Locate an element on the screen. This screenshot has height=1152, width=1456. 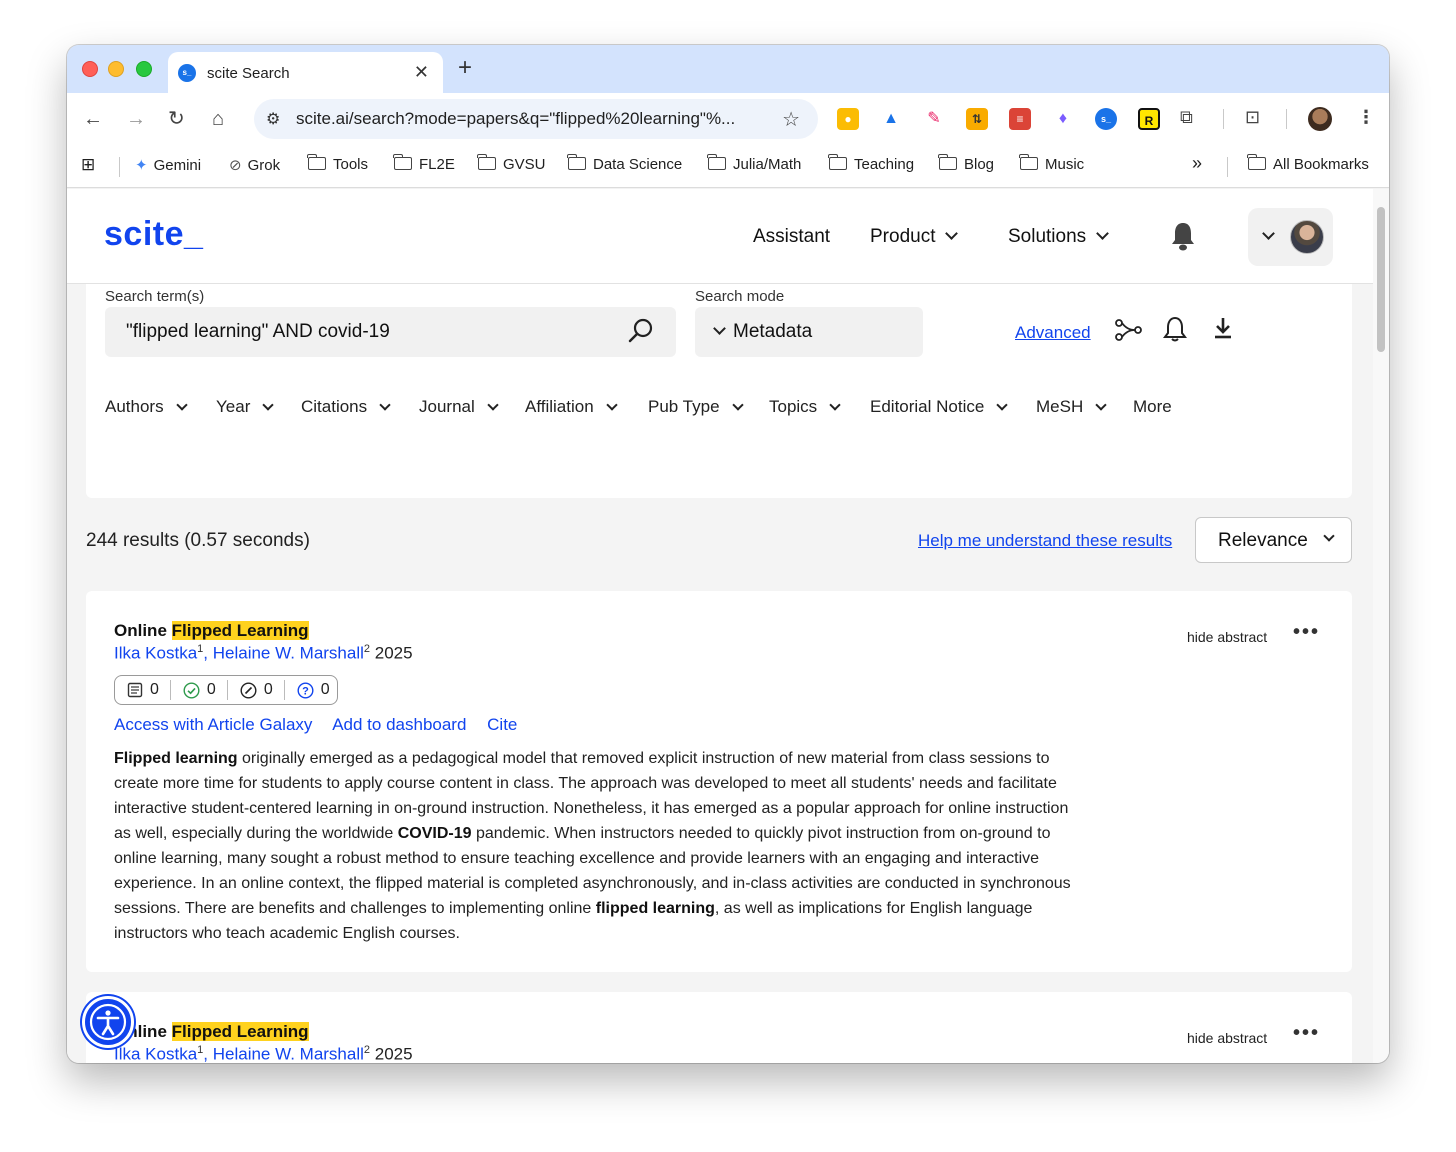
sort-select: Relevance is located at coordinates (1273, 540).